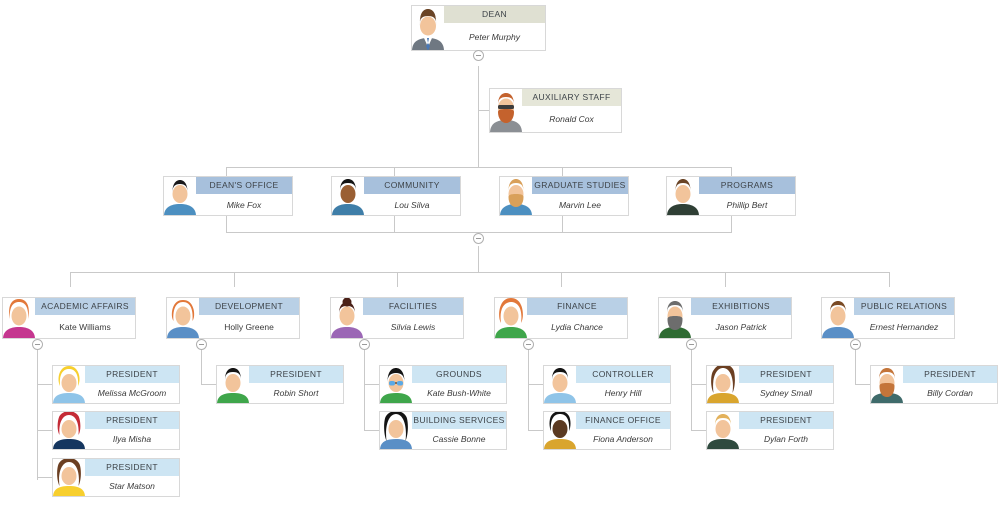  I want to click on avatar-billy-cordan, so click(887, 384).